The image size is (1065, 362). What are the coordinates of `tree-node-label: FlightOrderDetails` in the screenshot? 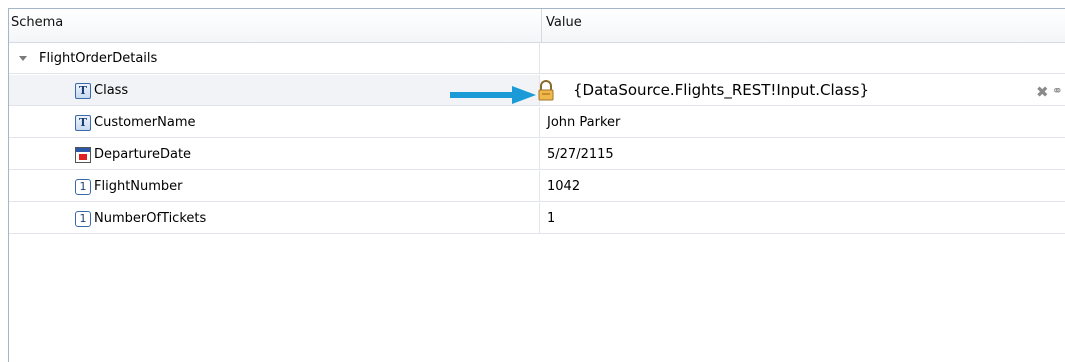 It's located at (98, 58).